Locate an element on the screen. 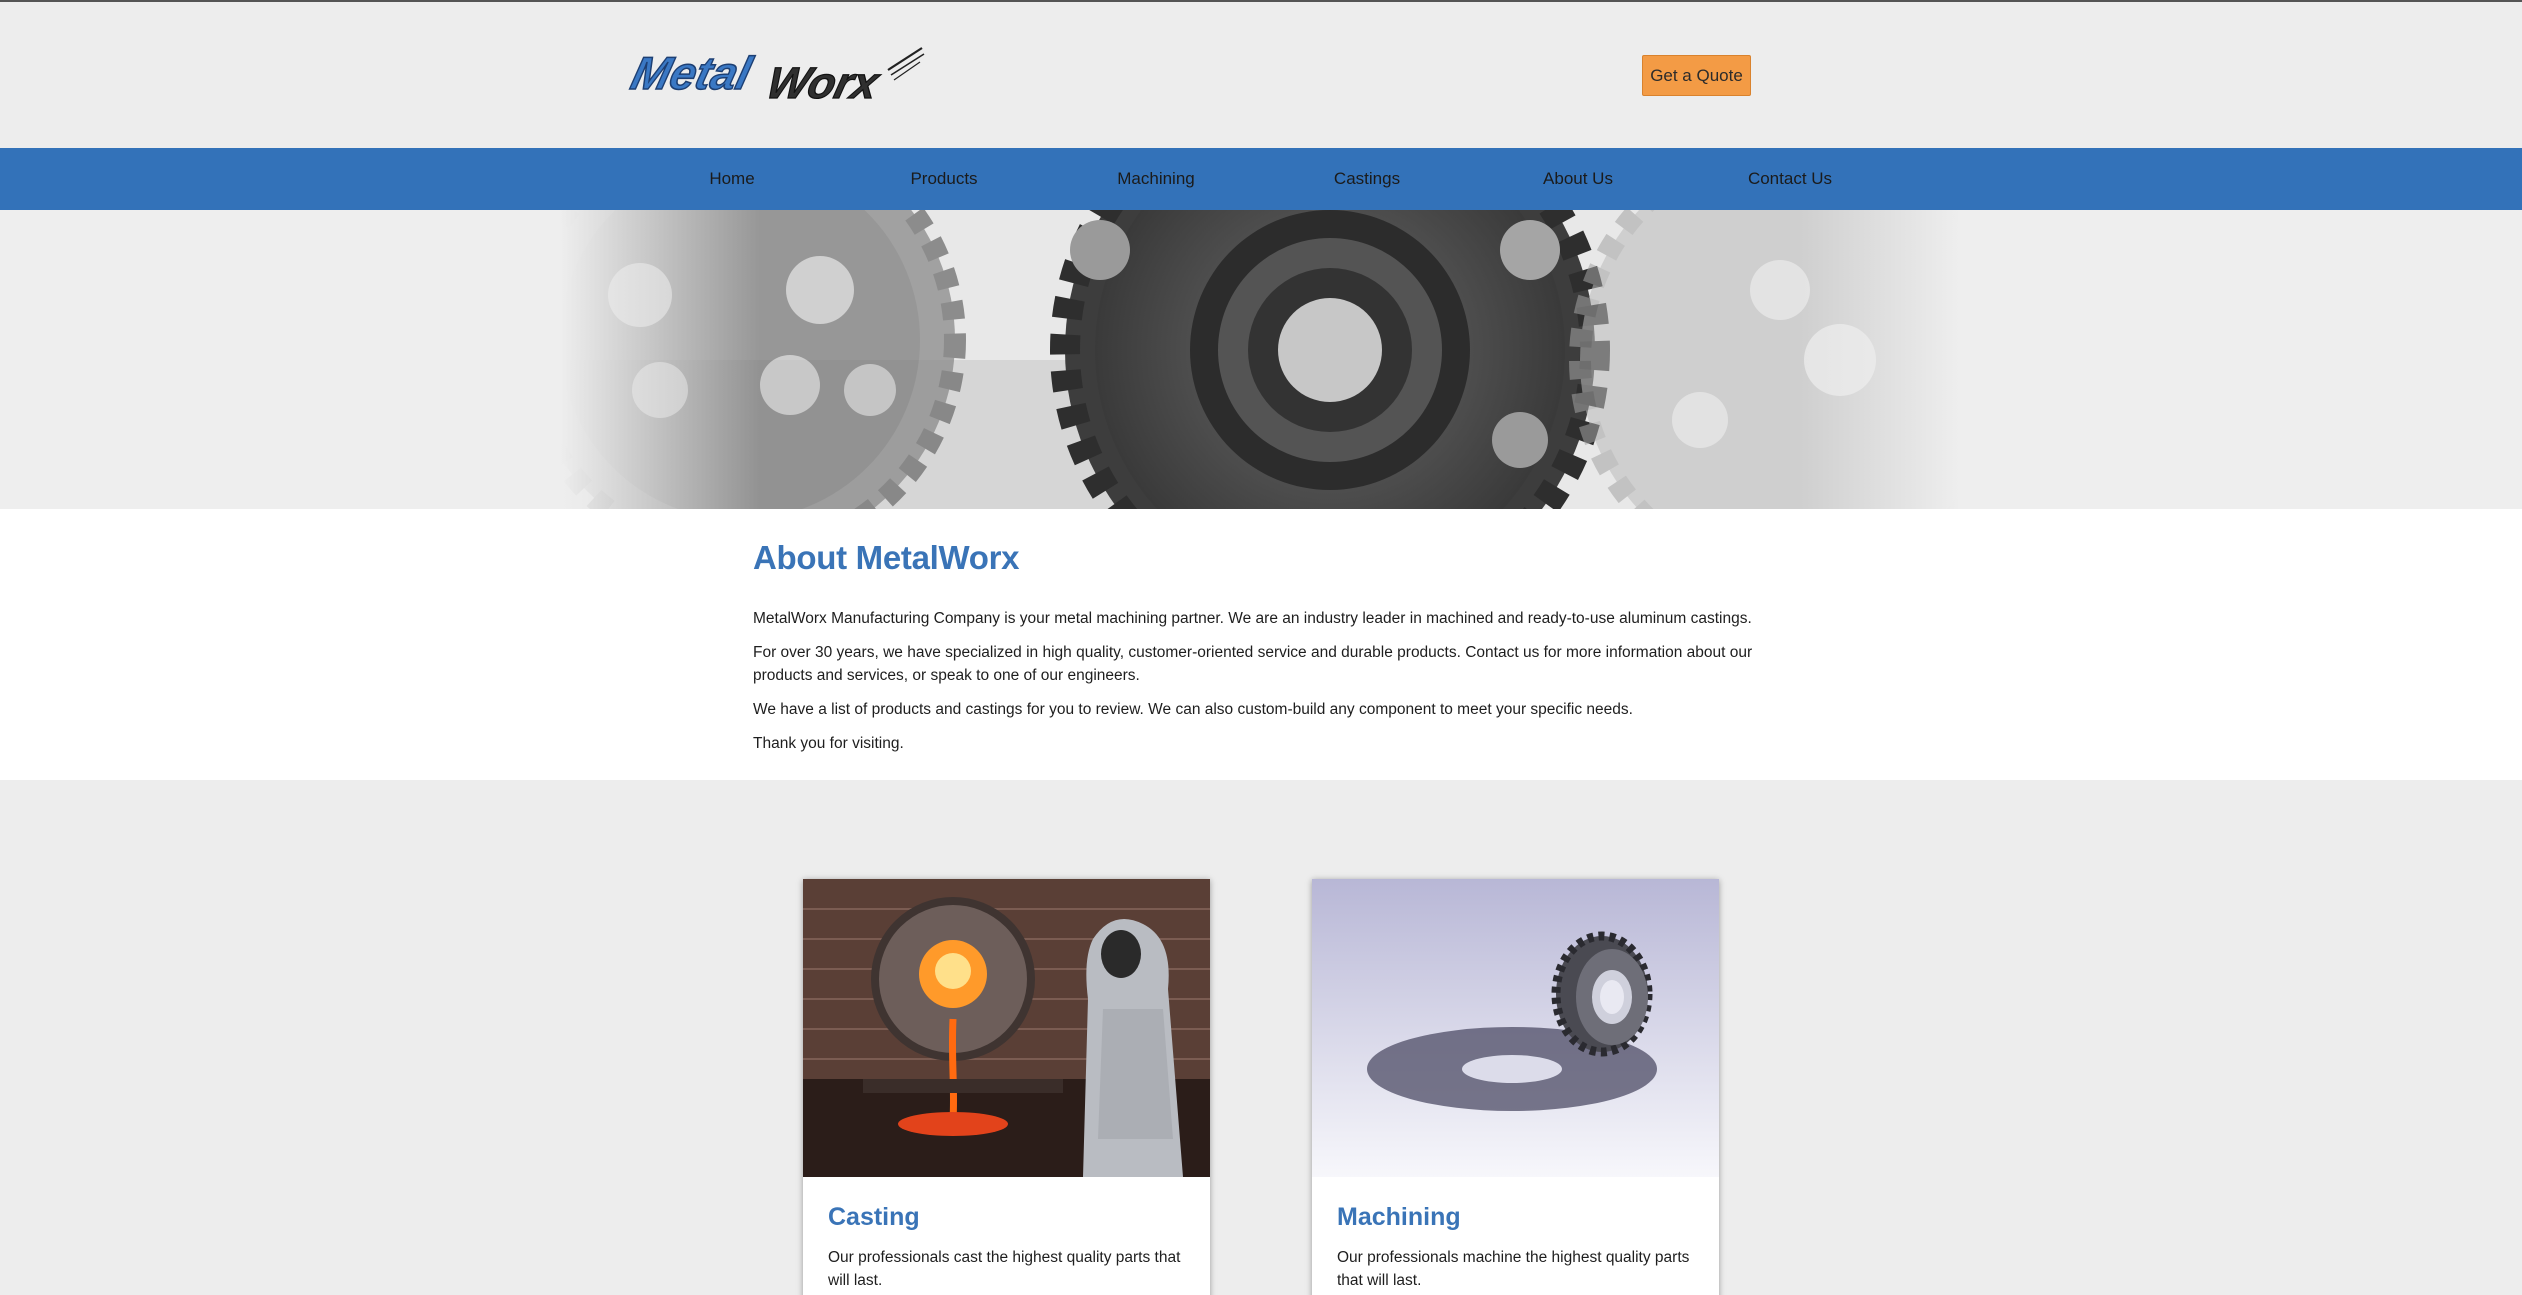  about-title: About MetalWorx is located at coordinates (886, 557).